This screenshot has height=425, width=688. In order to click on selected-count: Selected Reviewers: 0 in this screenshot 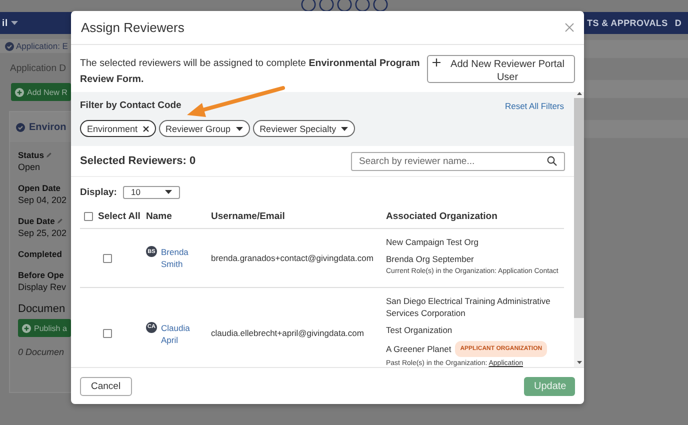, I will do `click(138, 161)`.